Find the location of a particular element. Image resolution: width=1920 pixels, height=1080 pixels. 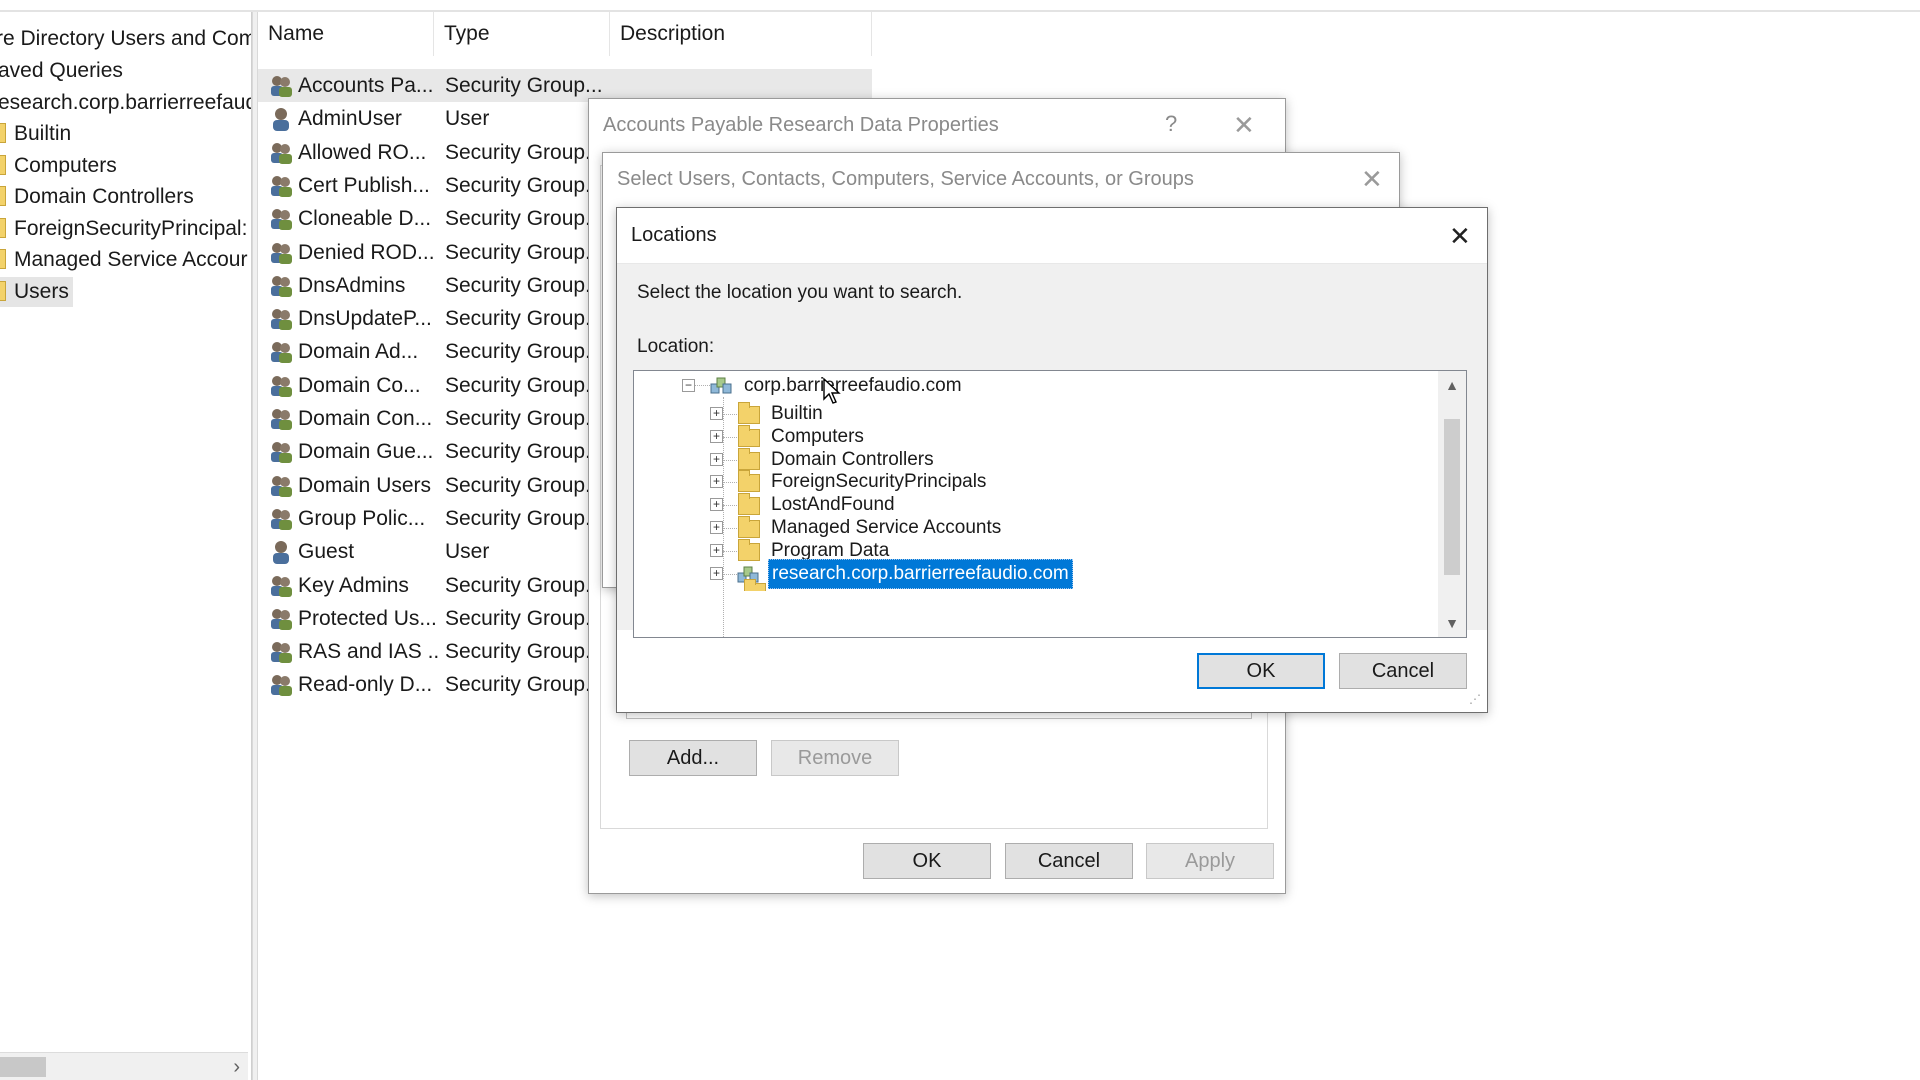

tree-item-label: esearch.corp.barrierreefaud is located at coordinates (126, 102).